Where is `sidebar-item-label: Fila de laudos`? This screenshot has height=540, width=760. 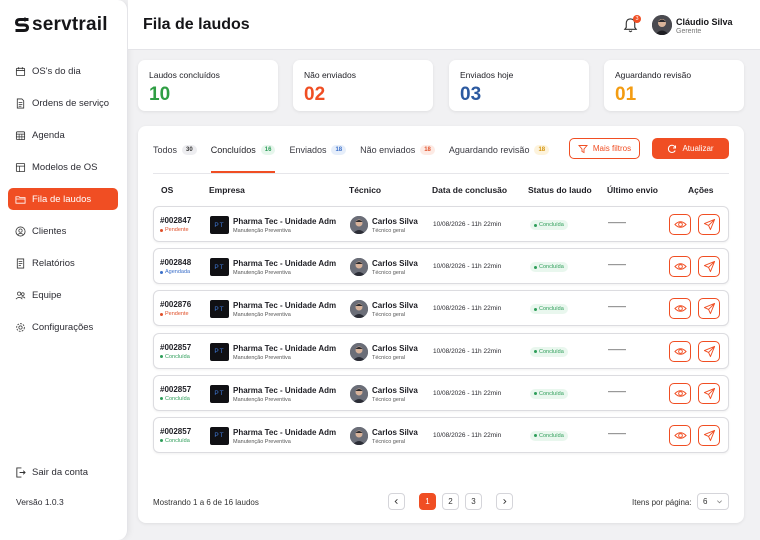
sidebar-item-label: Fila de laudos is located at coordinates (62, 199).